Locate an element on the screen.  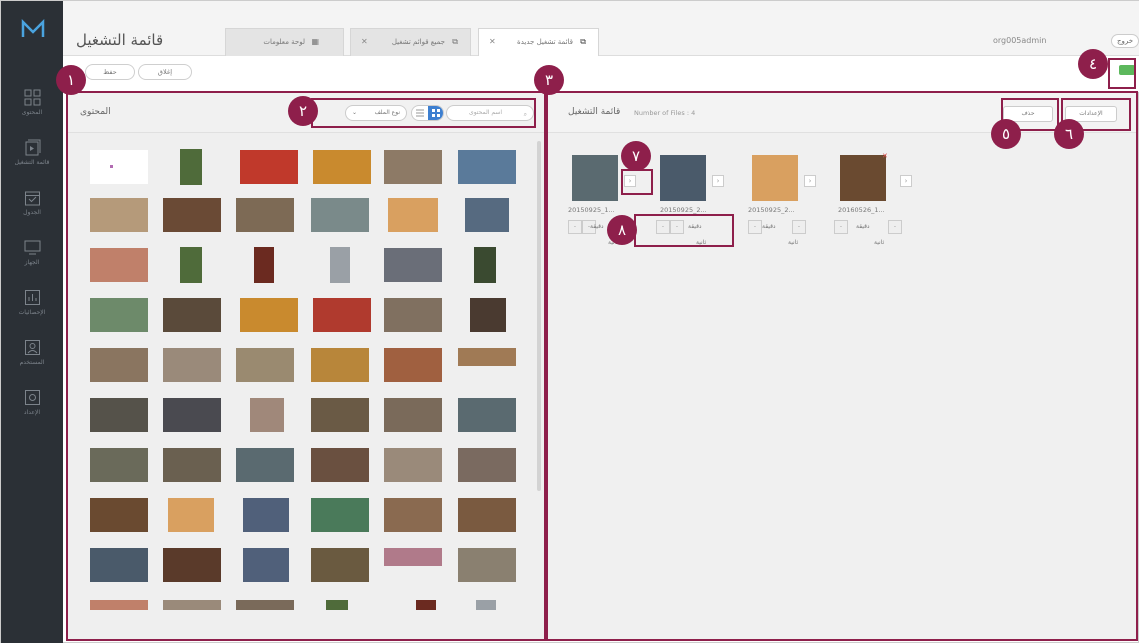
save-button: حفظ is located at coordinates (110, 72).